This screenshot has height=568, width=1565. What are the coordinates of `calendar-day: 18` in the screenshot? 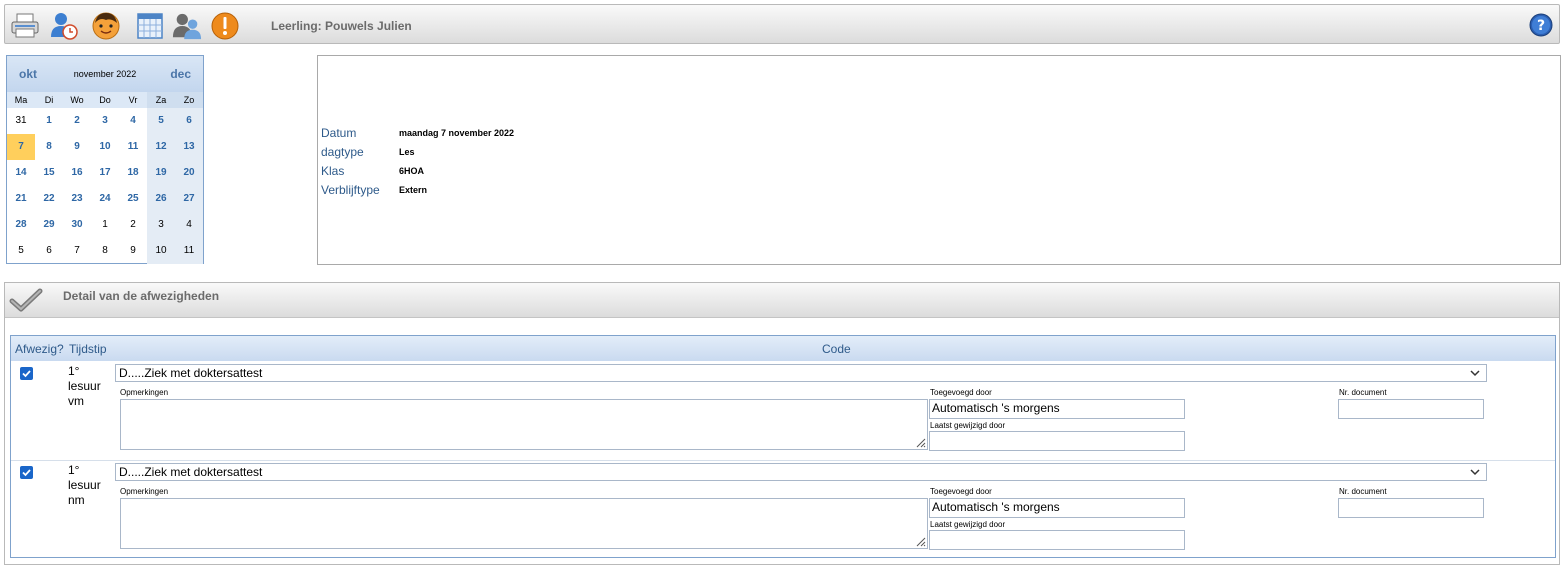 It's located at (133, 173).